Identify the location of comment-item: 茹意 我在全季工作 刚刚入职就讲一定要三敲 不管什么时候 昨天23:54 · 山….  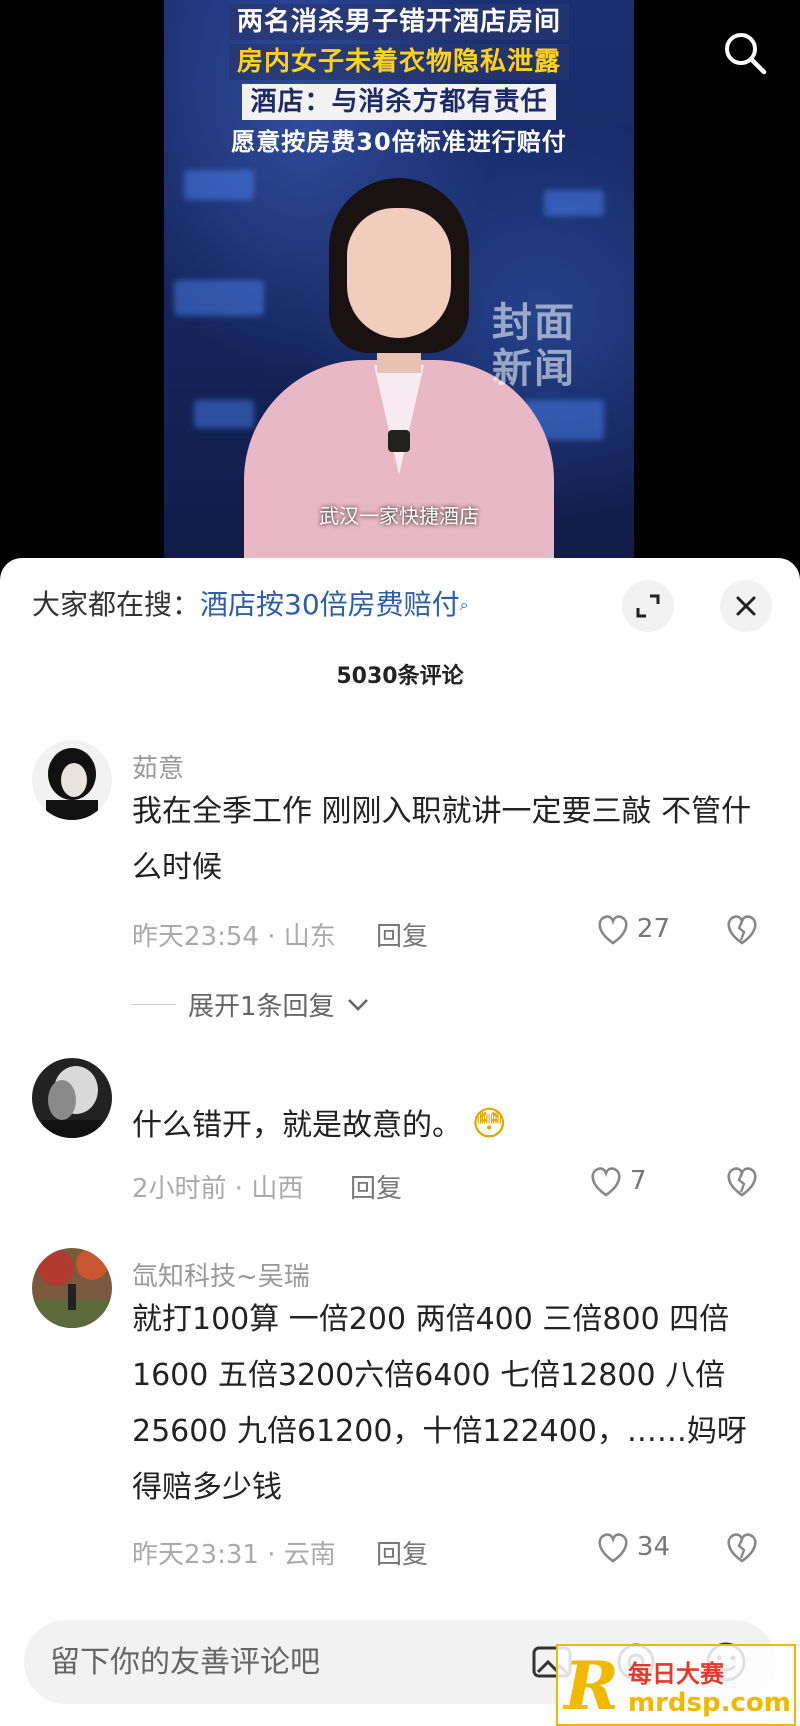
(400, 850).